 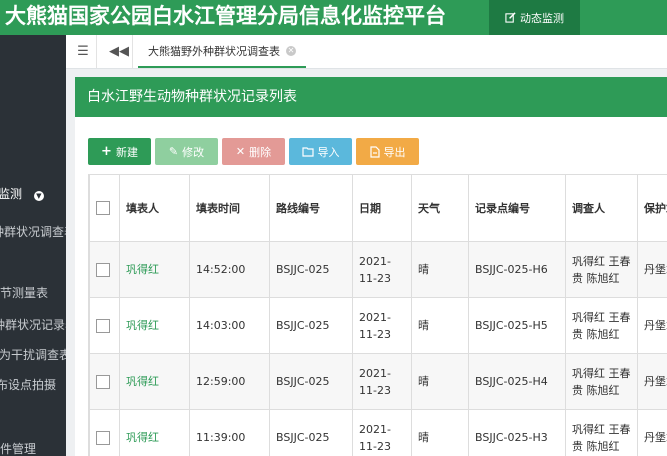 I want to click on select-all-checkbox, so click(x=103, y=208).